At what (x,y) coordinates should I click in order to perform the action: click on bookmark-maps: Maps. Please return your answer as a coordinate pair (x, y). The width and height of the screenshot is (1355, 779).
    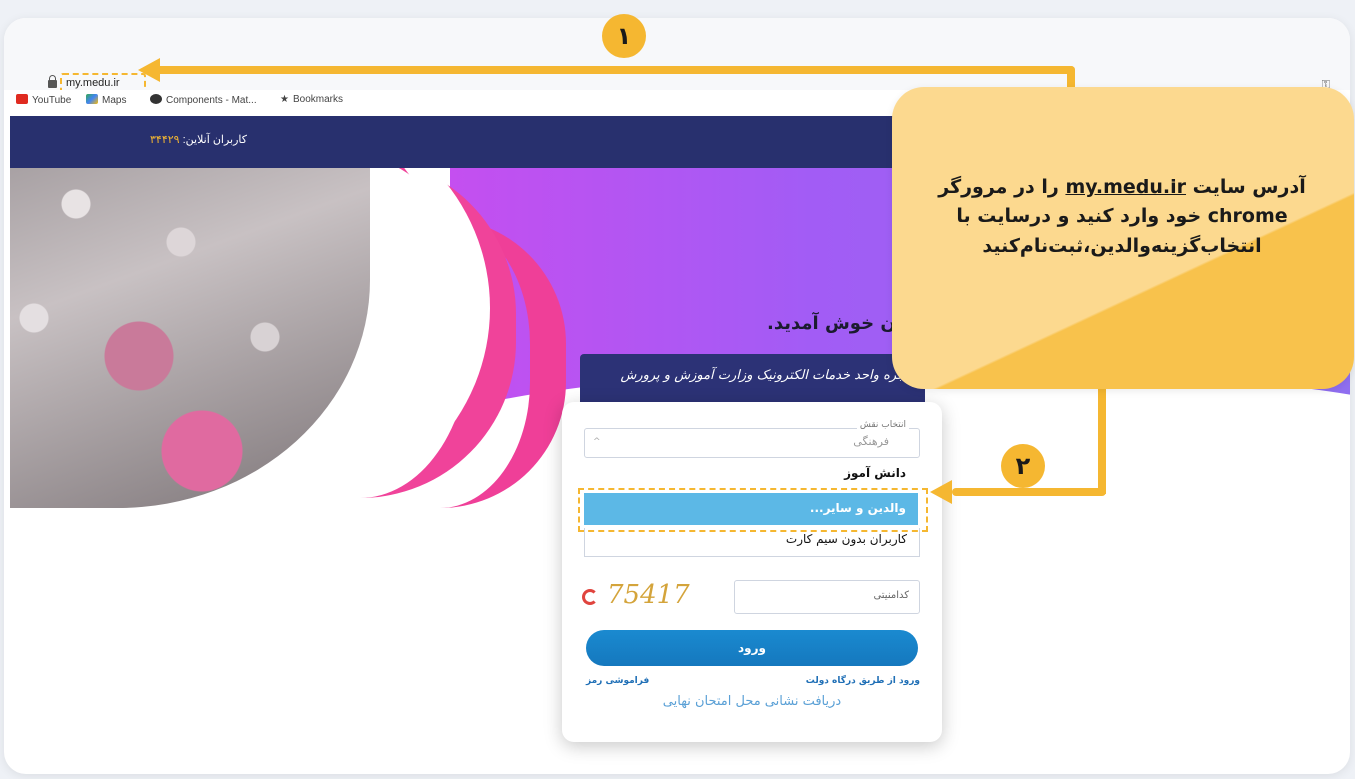
    Looking at the image, I should click on (106, 100).